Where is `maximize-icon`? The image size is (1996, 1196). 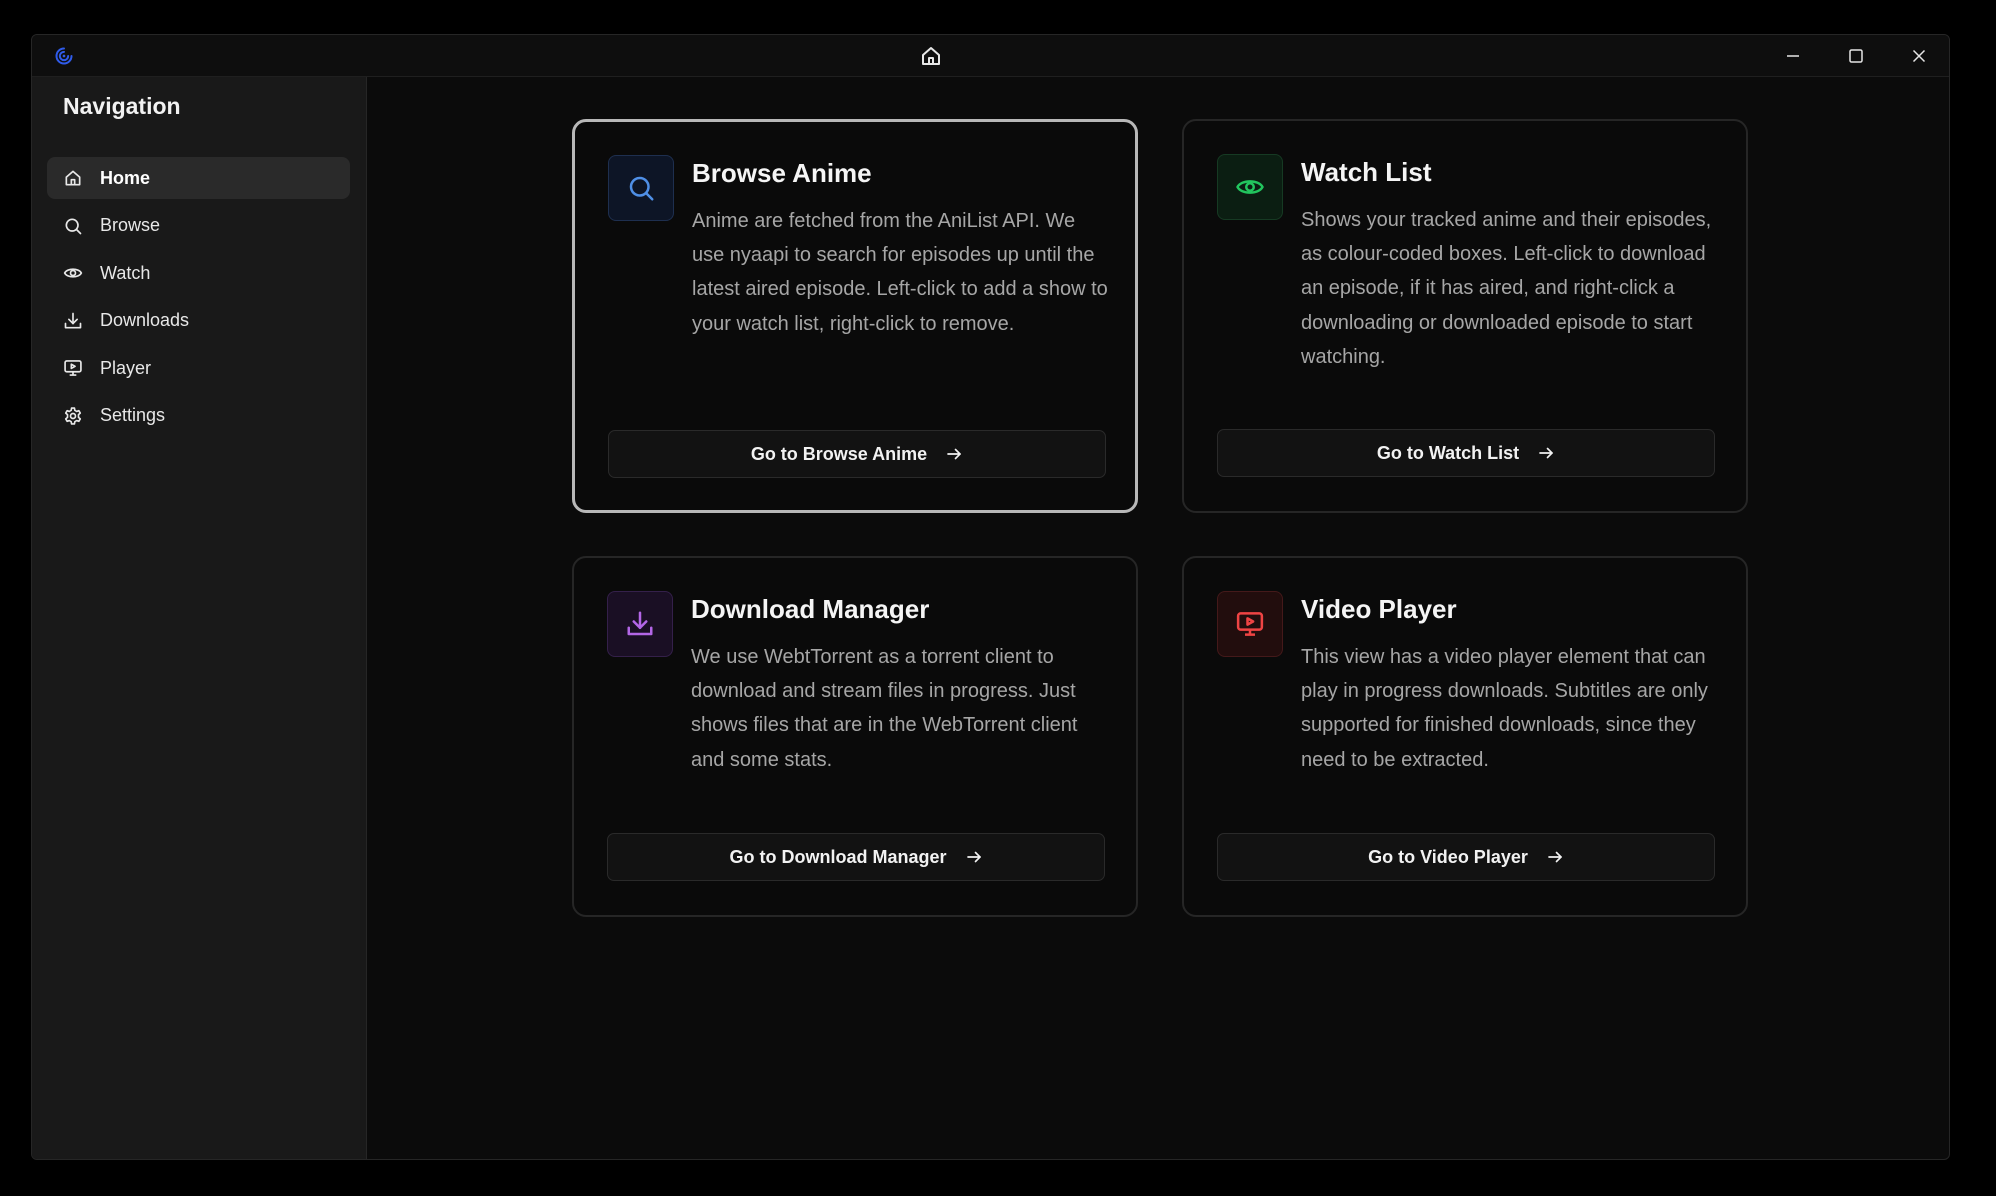
maximize-icon is located at coordinates (1856, 55).